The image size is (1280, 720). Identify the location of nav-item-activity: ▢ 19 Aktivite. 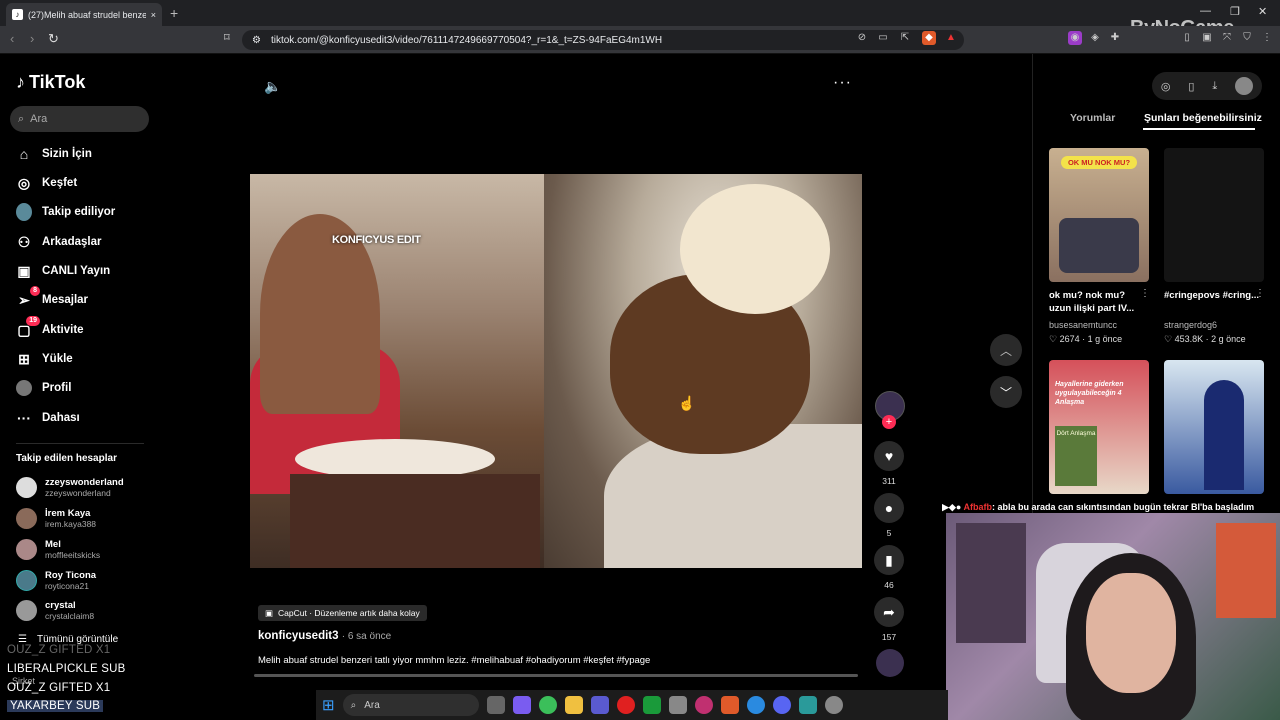
(81, 329).